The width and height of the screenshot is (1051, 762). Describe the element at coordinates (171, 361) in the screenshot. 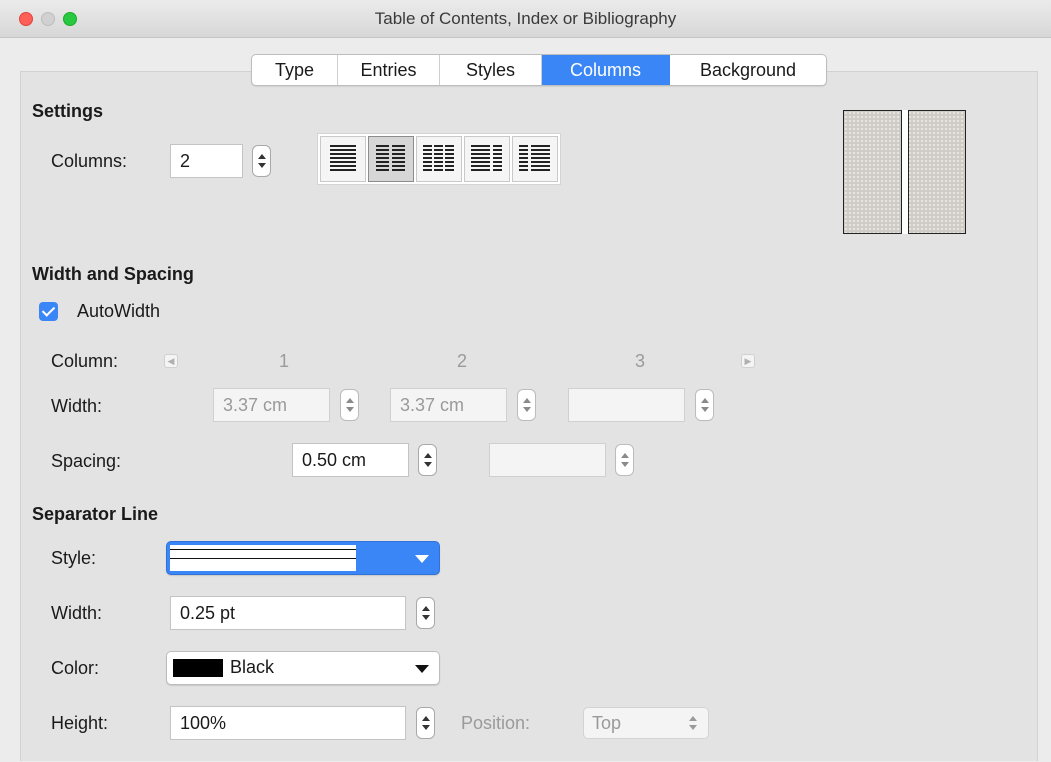

I see `column-scroll-left-button: ◀` at that location.